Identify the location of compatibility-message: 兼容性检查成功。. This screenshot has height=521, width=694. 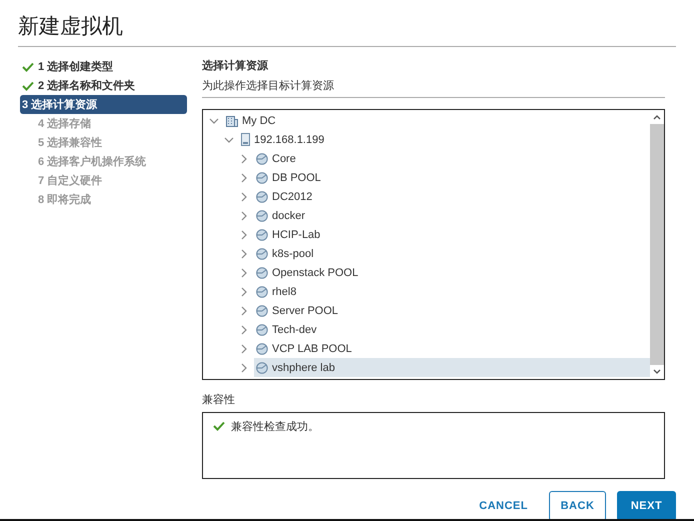
(275, 427).